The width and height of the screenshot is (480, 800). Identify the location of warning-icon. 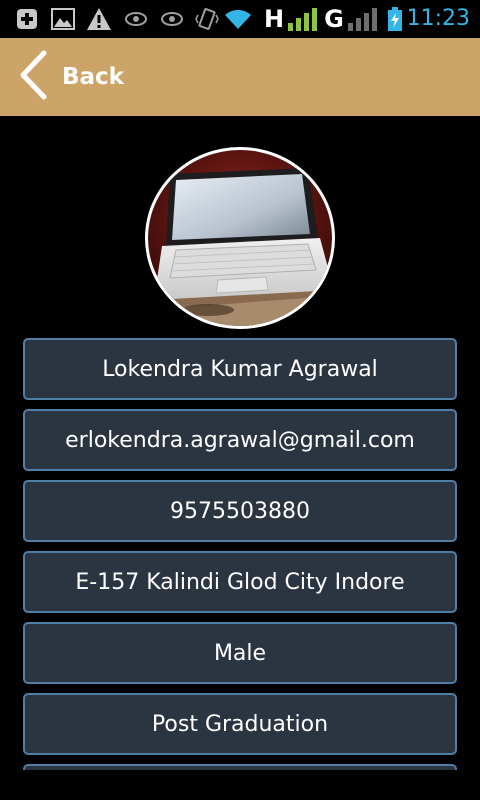
(99, 19).